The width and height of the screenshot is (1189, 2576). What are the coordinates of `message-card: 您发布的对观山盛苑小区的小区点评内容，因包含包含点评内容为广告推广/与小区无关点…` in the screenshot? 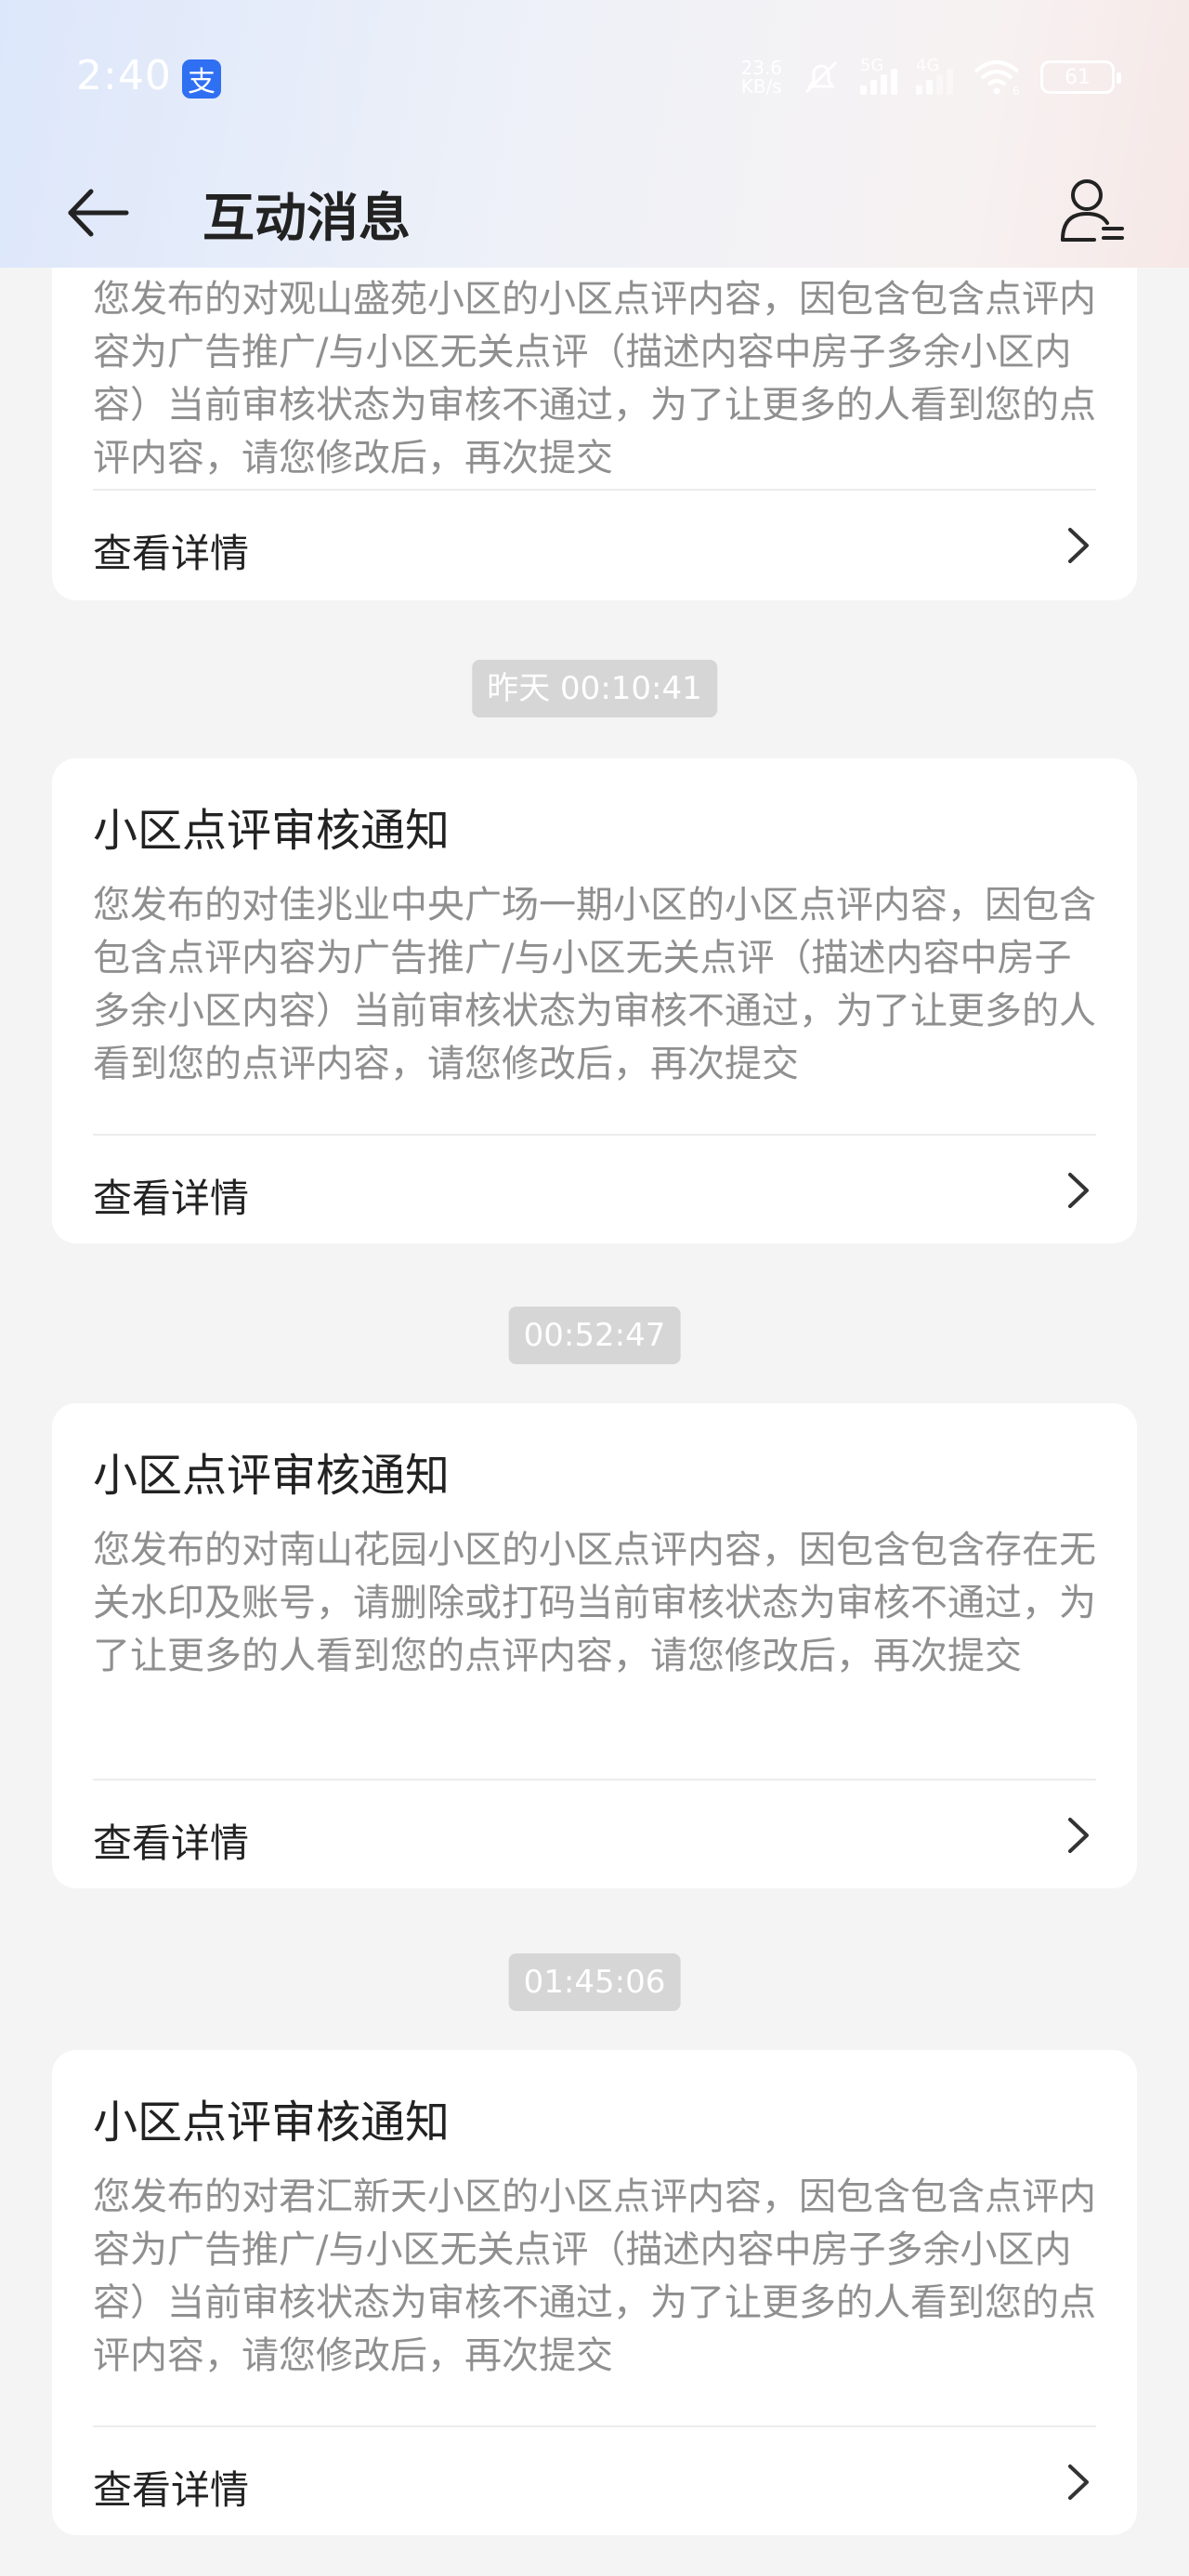 It's located at (594, 434).